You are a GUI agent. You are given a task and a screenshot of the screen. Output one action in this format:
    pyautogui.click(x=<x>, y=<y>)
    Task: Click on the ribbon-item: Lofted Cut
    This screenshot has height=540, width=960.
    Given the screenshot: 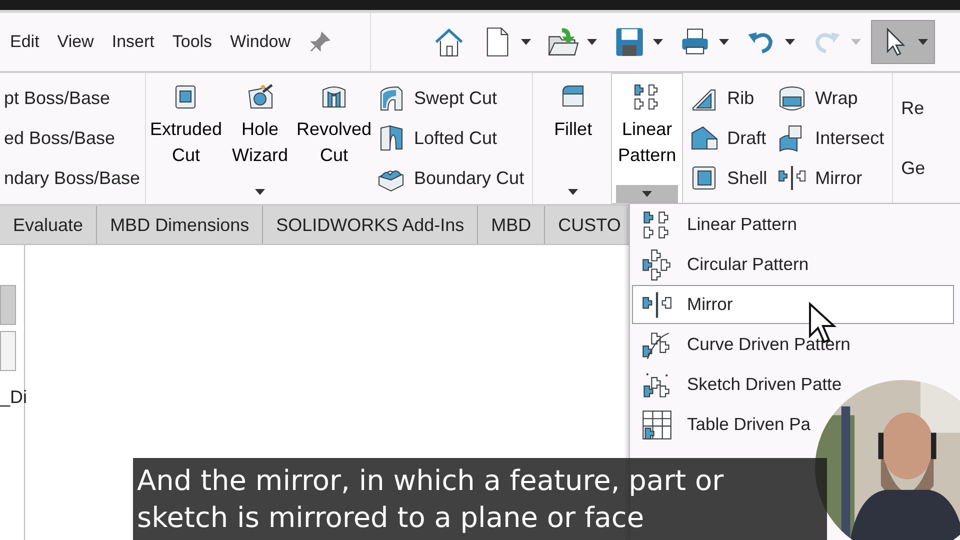 What is the action you would take?
    pyautogui.click(x=450, y=138)
    